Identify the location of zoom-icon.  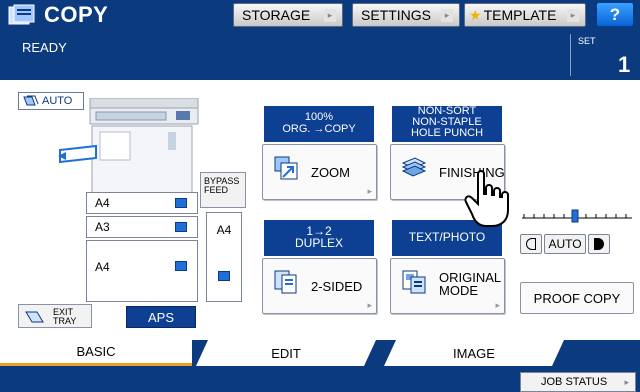
(286, 168).